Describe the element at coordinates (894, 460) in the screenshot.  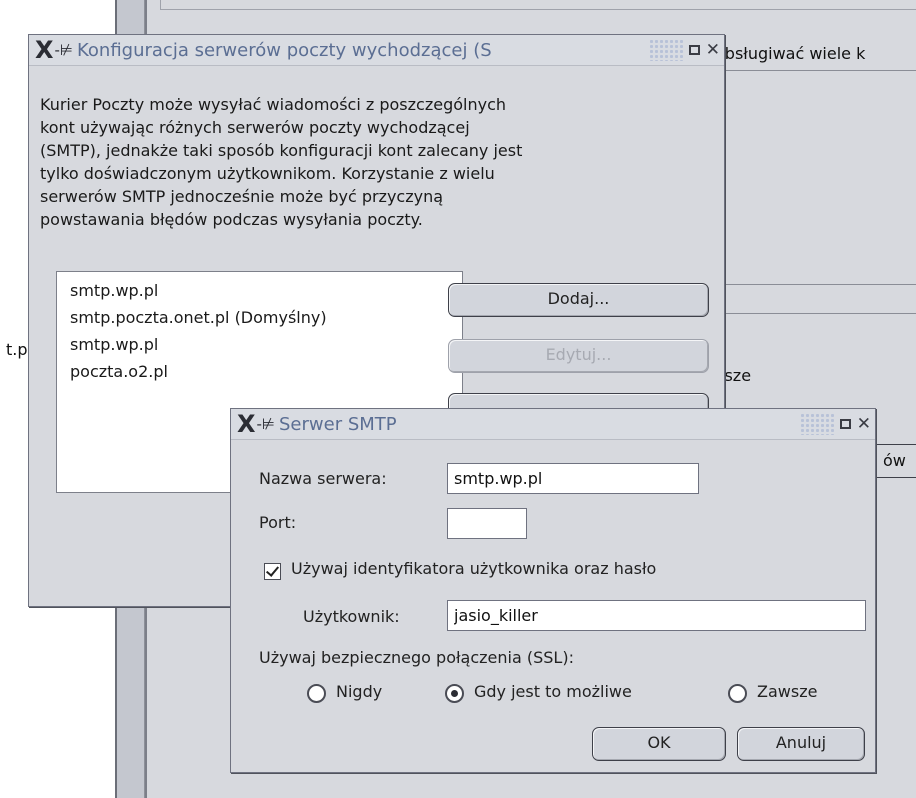
I see `background-button-label: ów` at that location.